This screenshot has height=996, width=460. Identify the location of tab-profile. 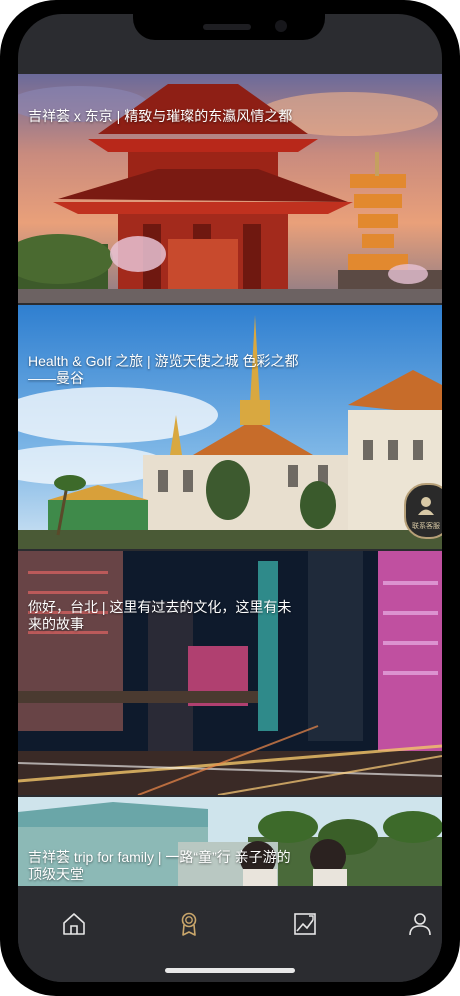
(420, 924).